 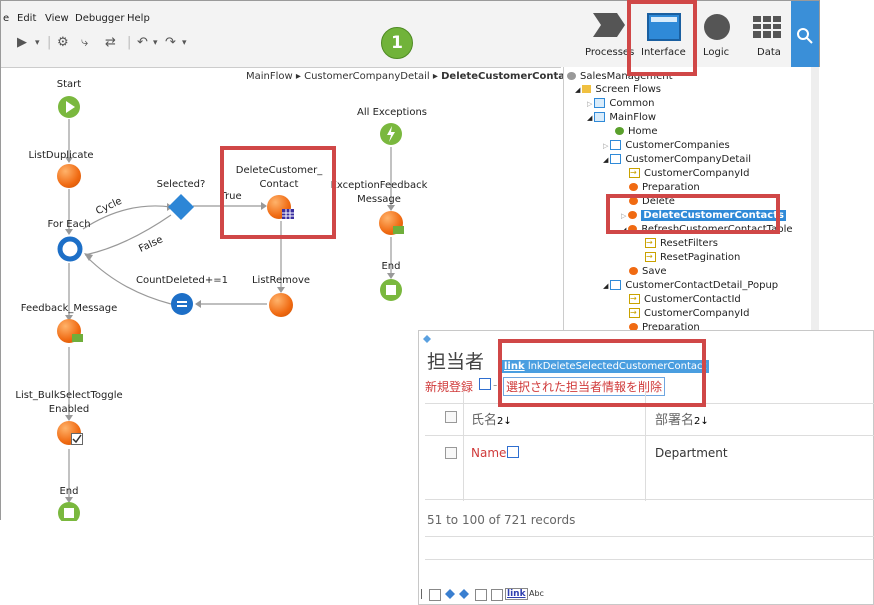 I want to click on tree-item: ▷ CustomerCompanies, so click(x=666, y=145).